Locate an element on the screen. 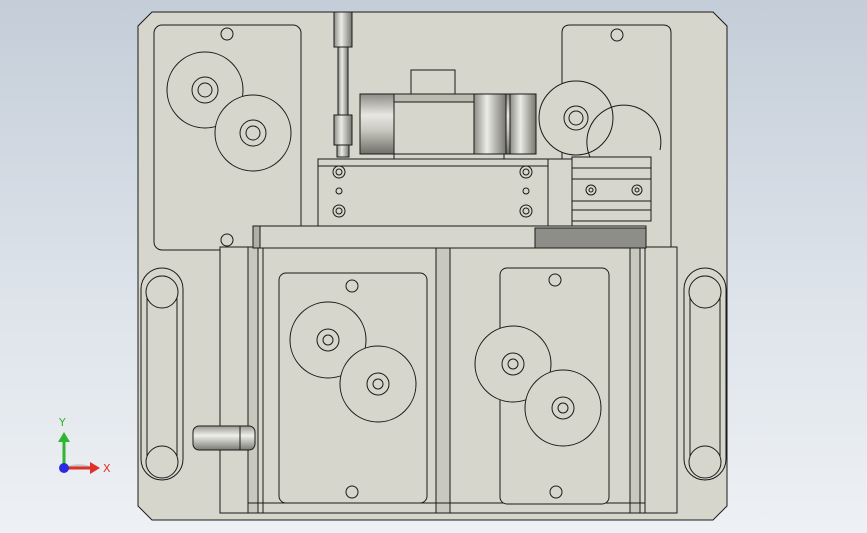 The height and width of the screenshot is (533, 867). cylinder-cap is located at coordinates (433, 82).